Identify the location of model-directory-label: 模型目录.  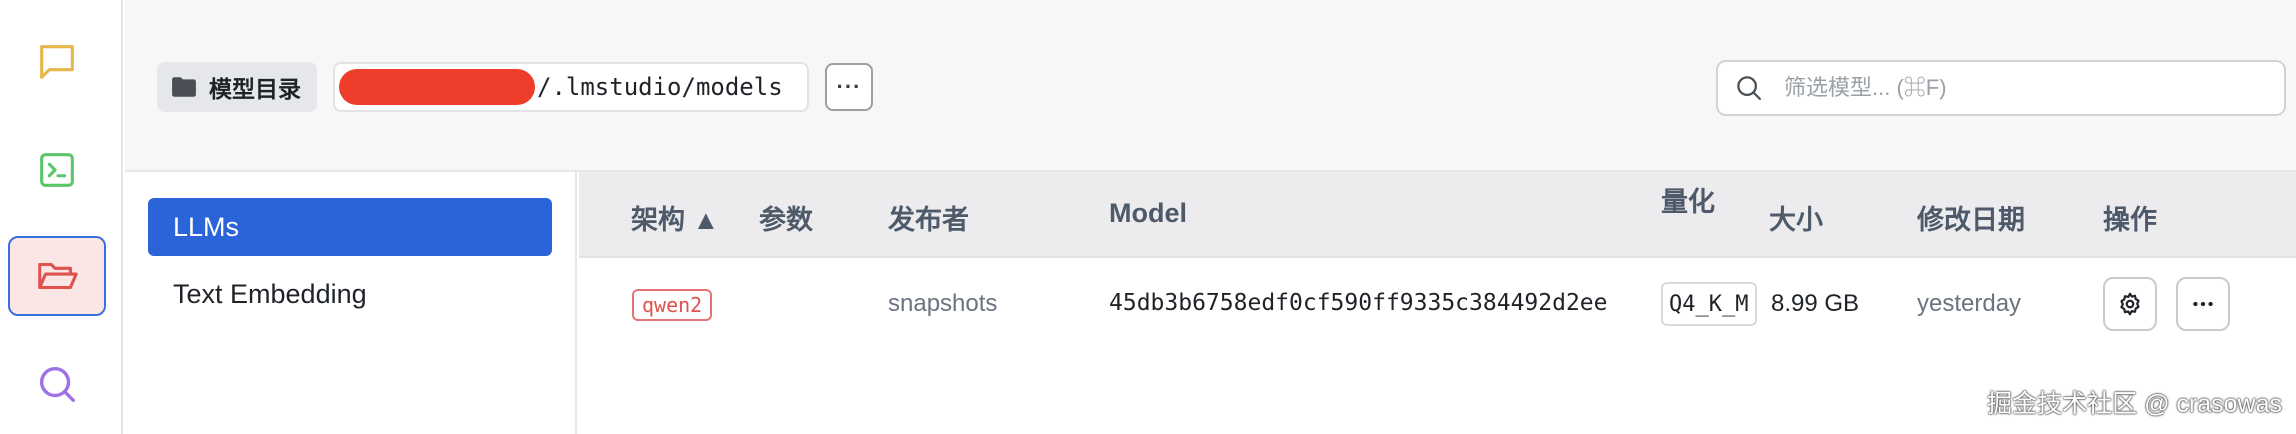
(237, 87).